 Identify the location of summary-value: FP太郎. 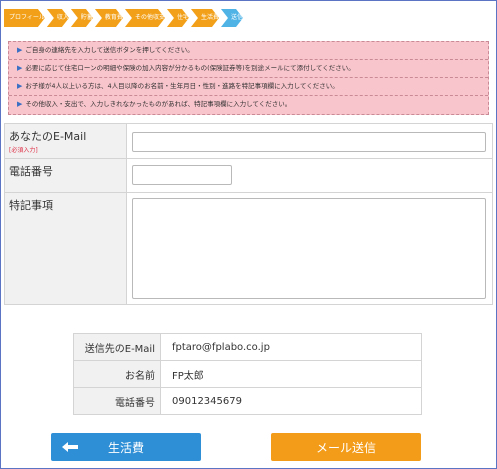
(291, 374).